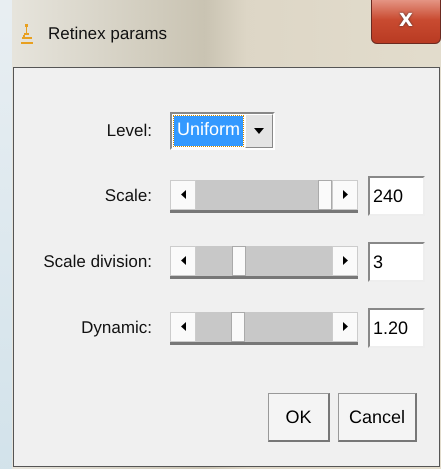 Image resolution: width=441 pixels, height=469 pixels. I want to click on slider-label: Dynamic:, so click(116, 328).